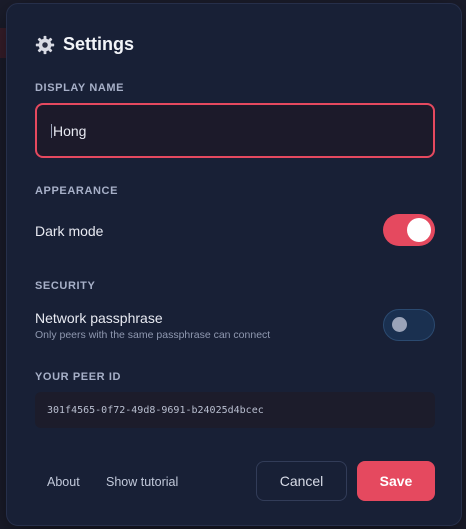 Image resolution: width=466 pixels, height=529 pixels. What do you see at coordinates (78, 377) in the screenshot?
I see `peer-id-label: YOUR PEER ID` at bounding box center [78, 377].